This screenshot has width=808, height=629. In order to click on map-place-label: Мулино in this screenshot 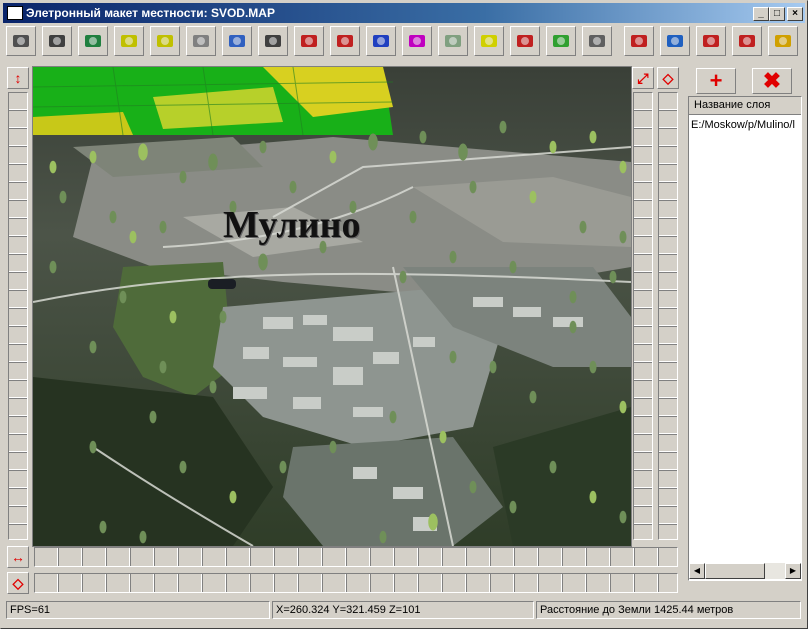, I will do `click(292, 225)`.